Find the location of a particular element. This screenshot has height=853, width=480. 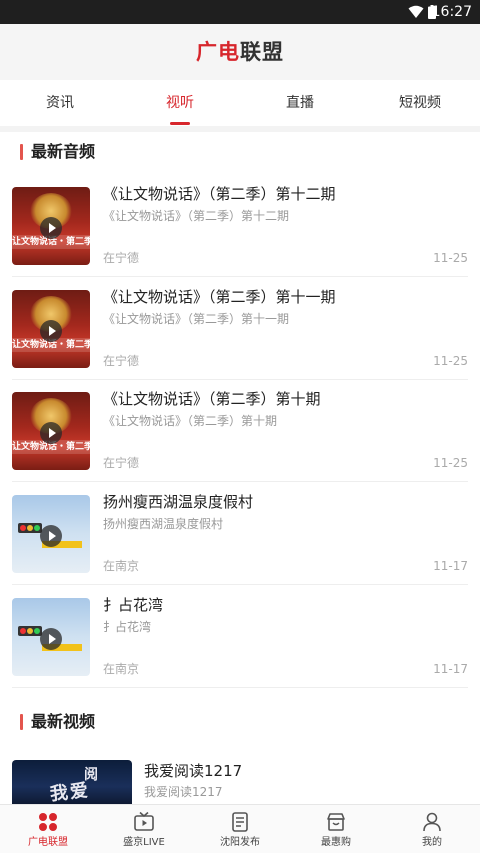

status-time: 16:27 is located at coordinates (451, 12).